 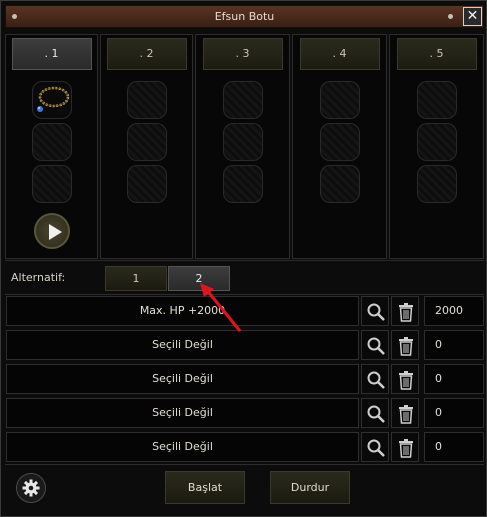 I want to click on play-button, so click(x=51, y=231).